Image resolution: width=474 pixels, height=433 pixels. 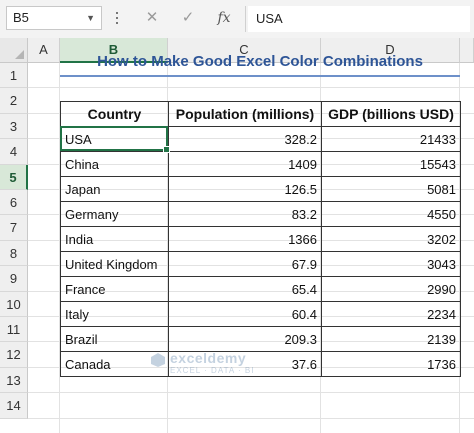 What do you see at coordinates (14, 330) in the screenshot?
I see `row-header-11: 11` at bounding box center [14, 330].